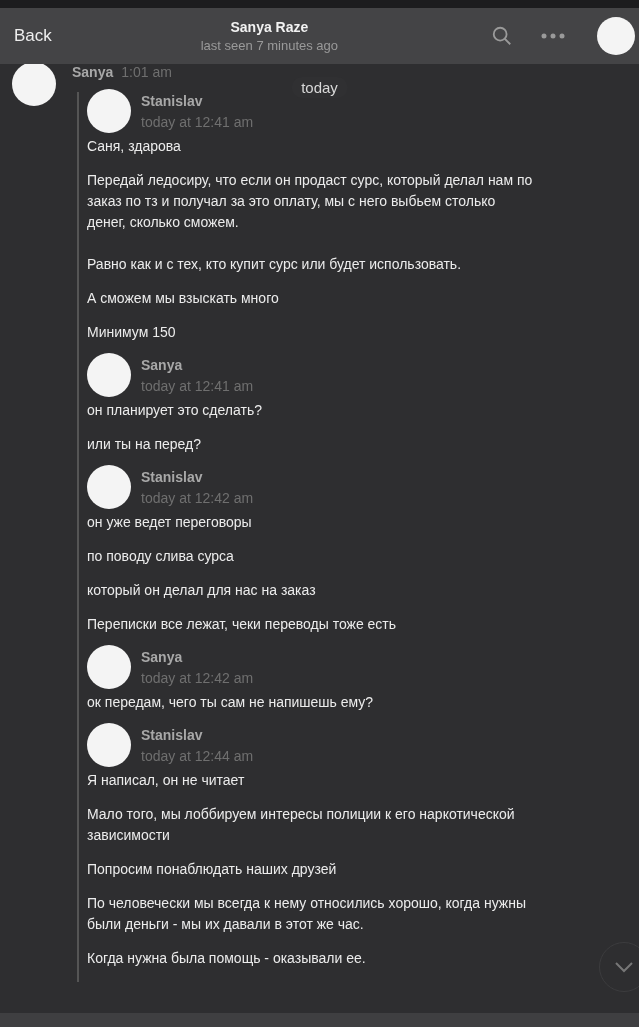  Describe the element at coordinates (146, 72) in the screenshot. I see `message-time: 1:01 am` at that location.